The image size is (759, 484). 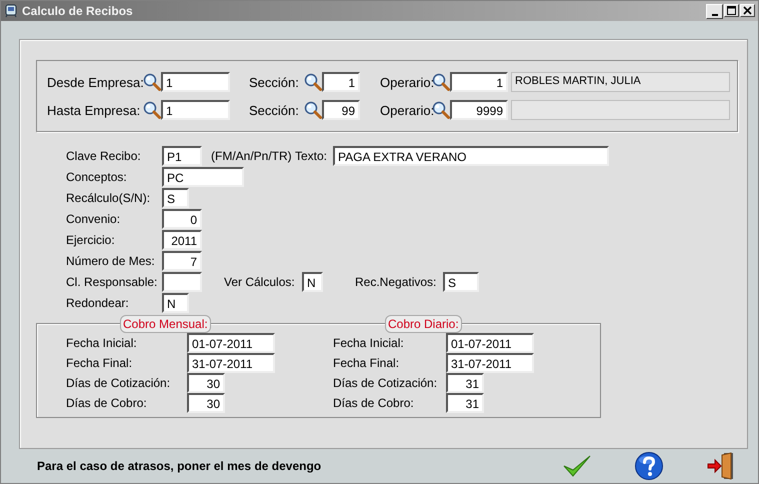 I want to click on field-label: Desde Empresa:, so click(x=95, y=82).